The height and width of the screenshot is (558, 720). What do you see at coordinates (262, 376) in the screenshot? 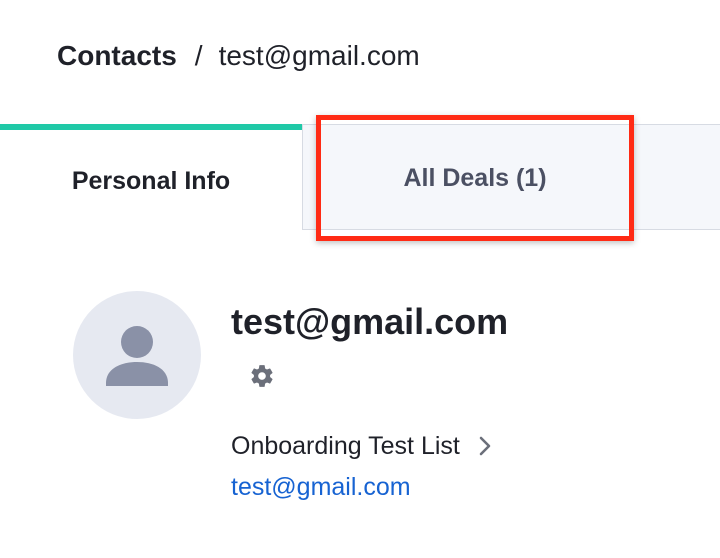
I see `gear-icon` at bounding box center [262, 376].